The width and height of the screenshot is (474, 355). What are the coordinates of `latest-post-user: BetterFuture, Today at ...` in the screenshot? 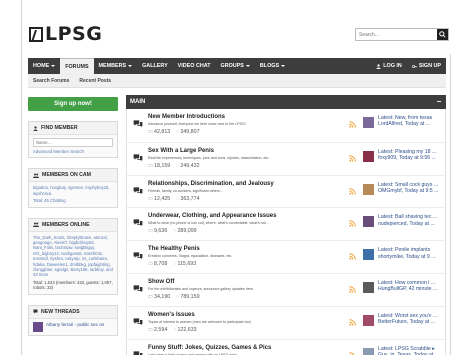 It's located at (413, 322).